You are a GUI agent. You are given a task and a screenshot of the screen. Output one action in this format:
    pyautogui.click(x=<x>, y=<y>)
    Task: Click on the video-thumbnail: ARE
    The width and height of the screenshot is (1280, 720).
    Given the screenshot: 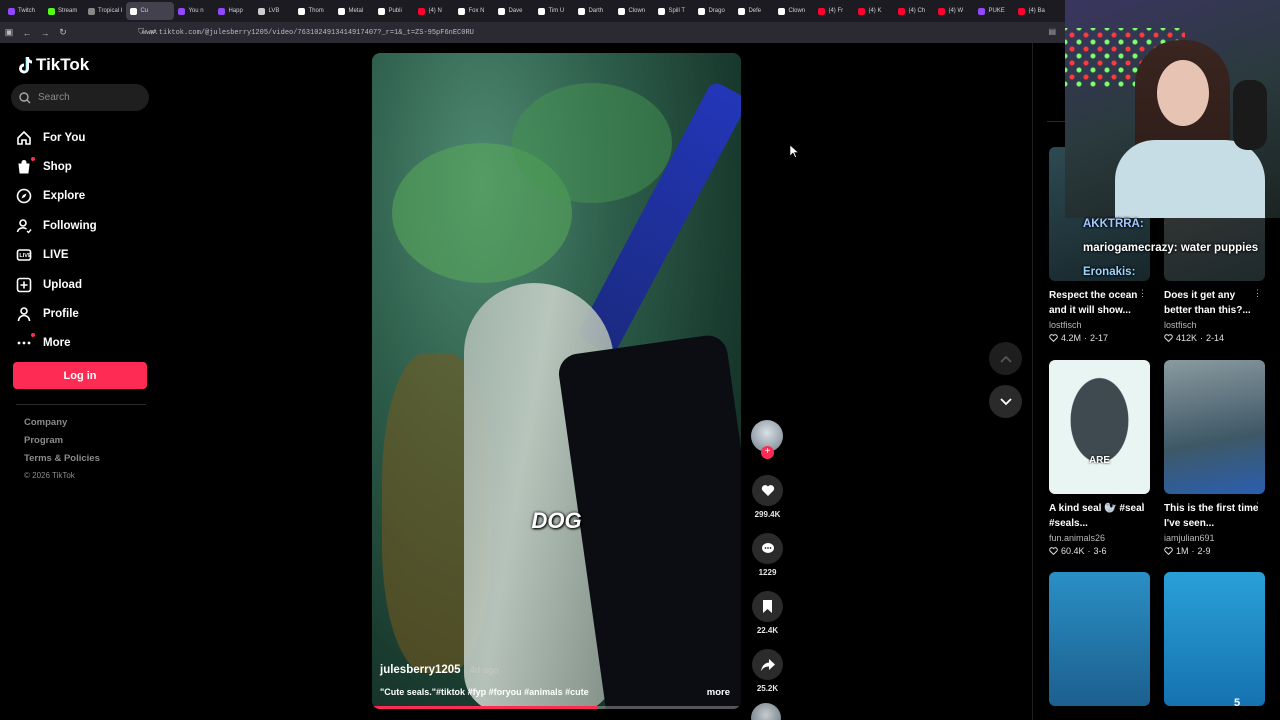 What is the action you would take?
    pyautogui.click(x=1099, y=427)
    